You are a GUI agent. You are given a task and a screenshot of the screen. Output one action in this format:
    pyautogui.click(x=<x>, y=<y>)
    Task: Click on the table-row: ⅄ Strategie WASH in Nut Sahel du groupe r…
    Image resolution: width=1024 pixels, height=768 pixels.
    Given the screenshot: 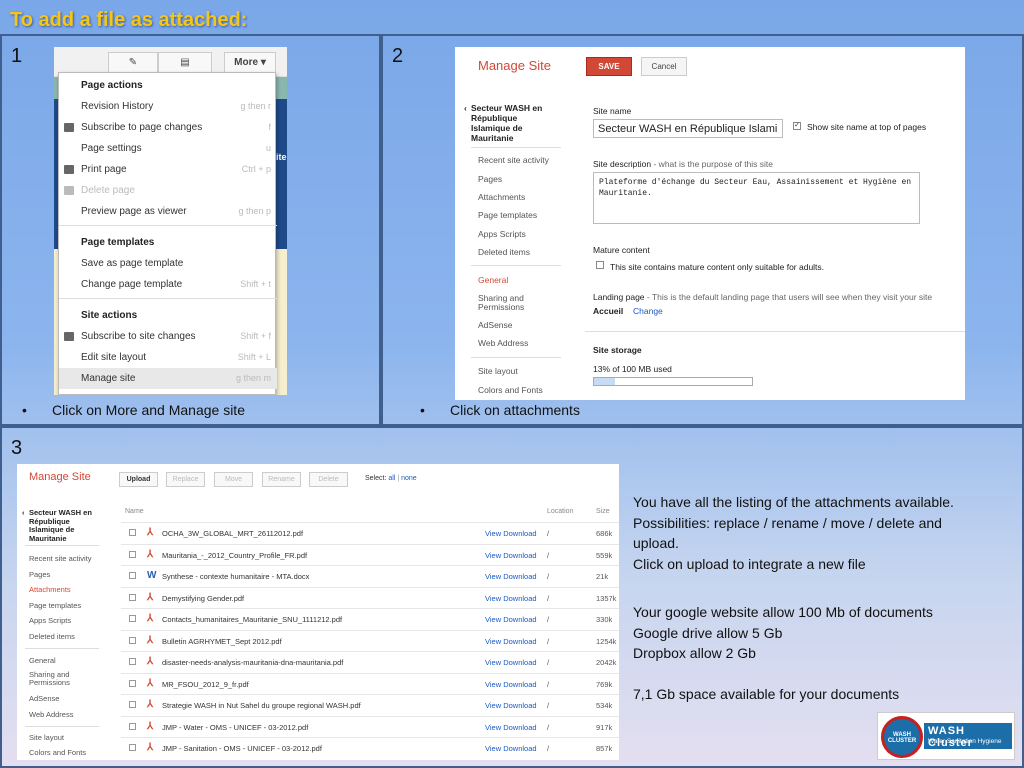 What is the action you would take?
    pyautogui.click(x=370, y=705)
    